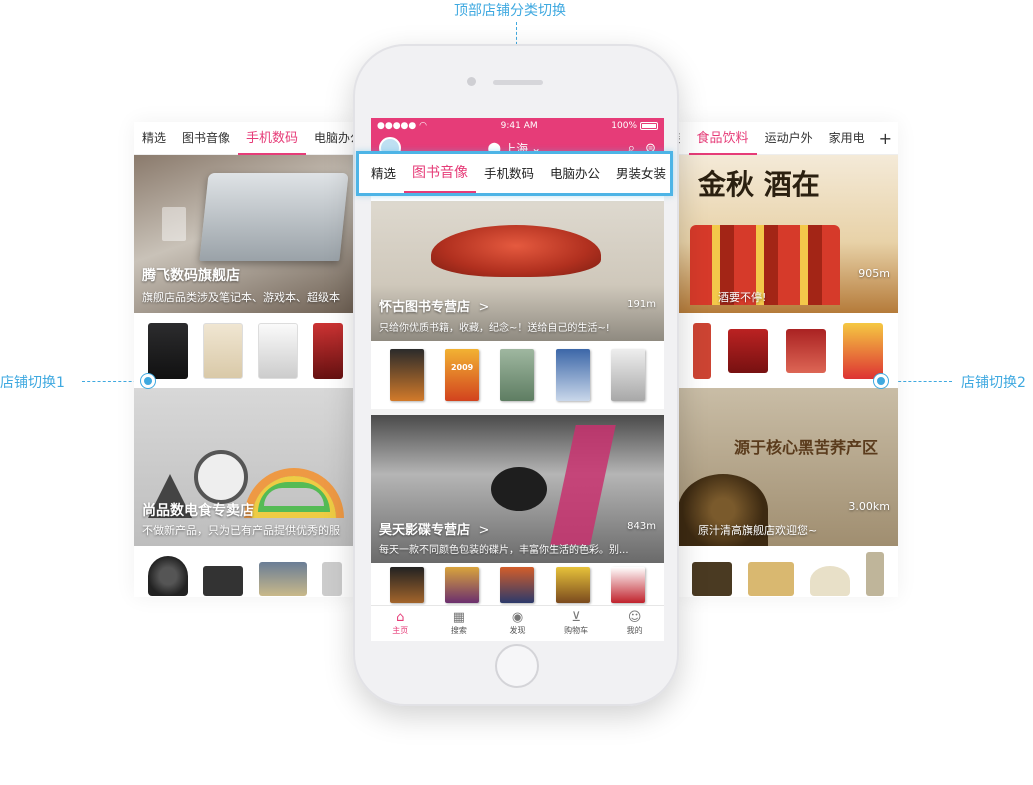 The image size is (1033, 785). I want to click on dog-nose-image, so click(519, 489).